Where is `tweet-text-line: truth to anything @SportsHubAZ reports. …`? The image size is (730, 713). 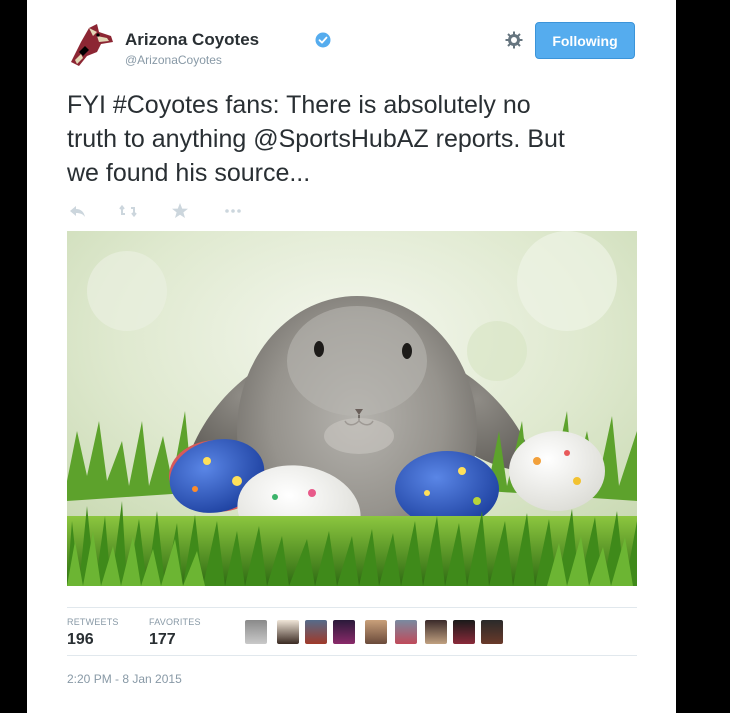 tweet-text-line: truth to anything @SportsHubAZ reports. … is located at coordinates (316, 139).